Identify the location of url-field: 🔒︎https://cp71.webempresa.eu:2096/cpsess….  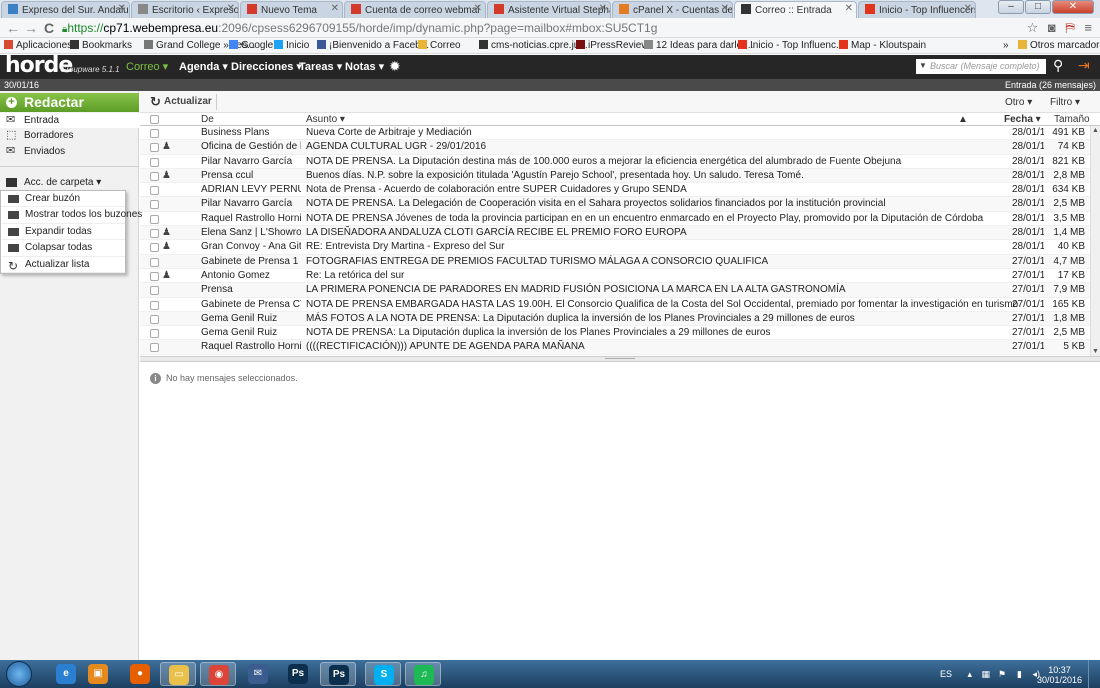
(542, 28).